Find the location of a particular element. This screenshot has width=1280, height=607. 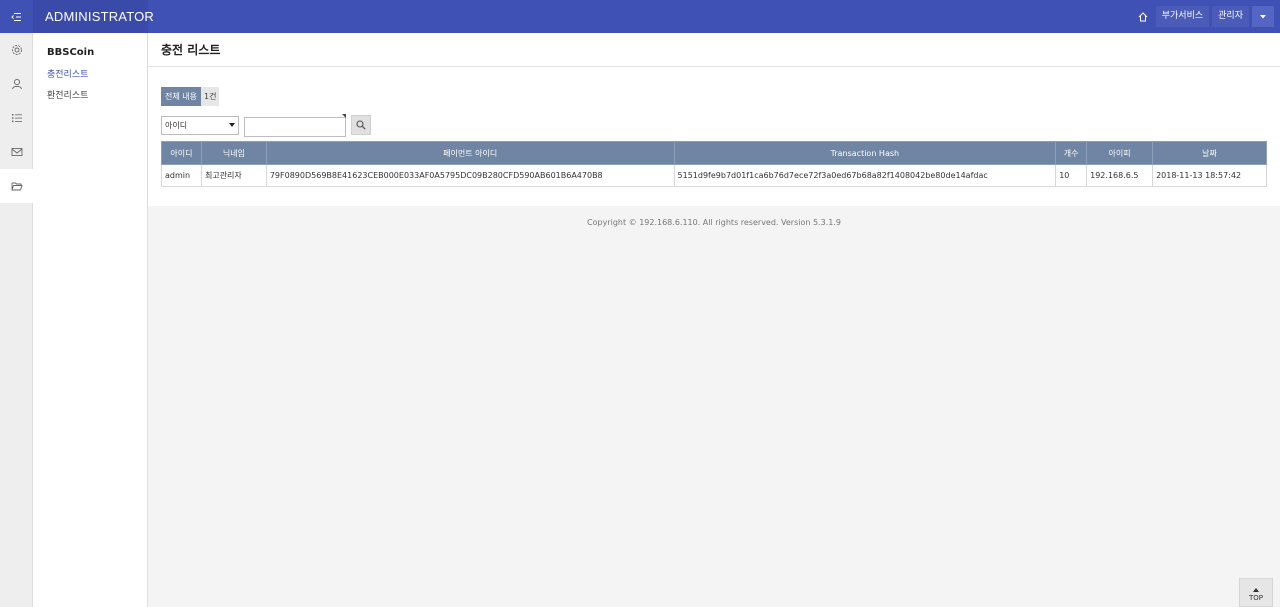

gear-icon is located at coordinates (16, 50).